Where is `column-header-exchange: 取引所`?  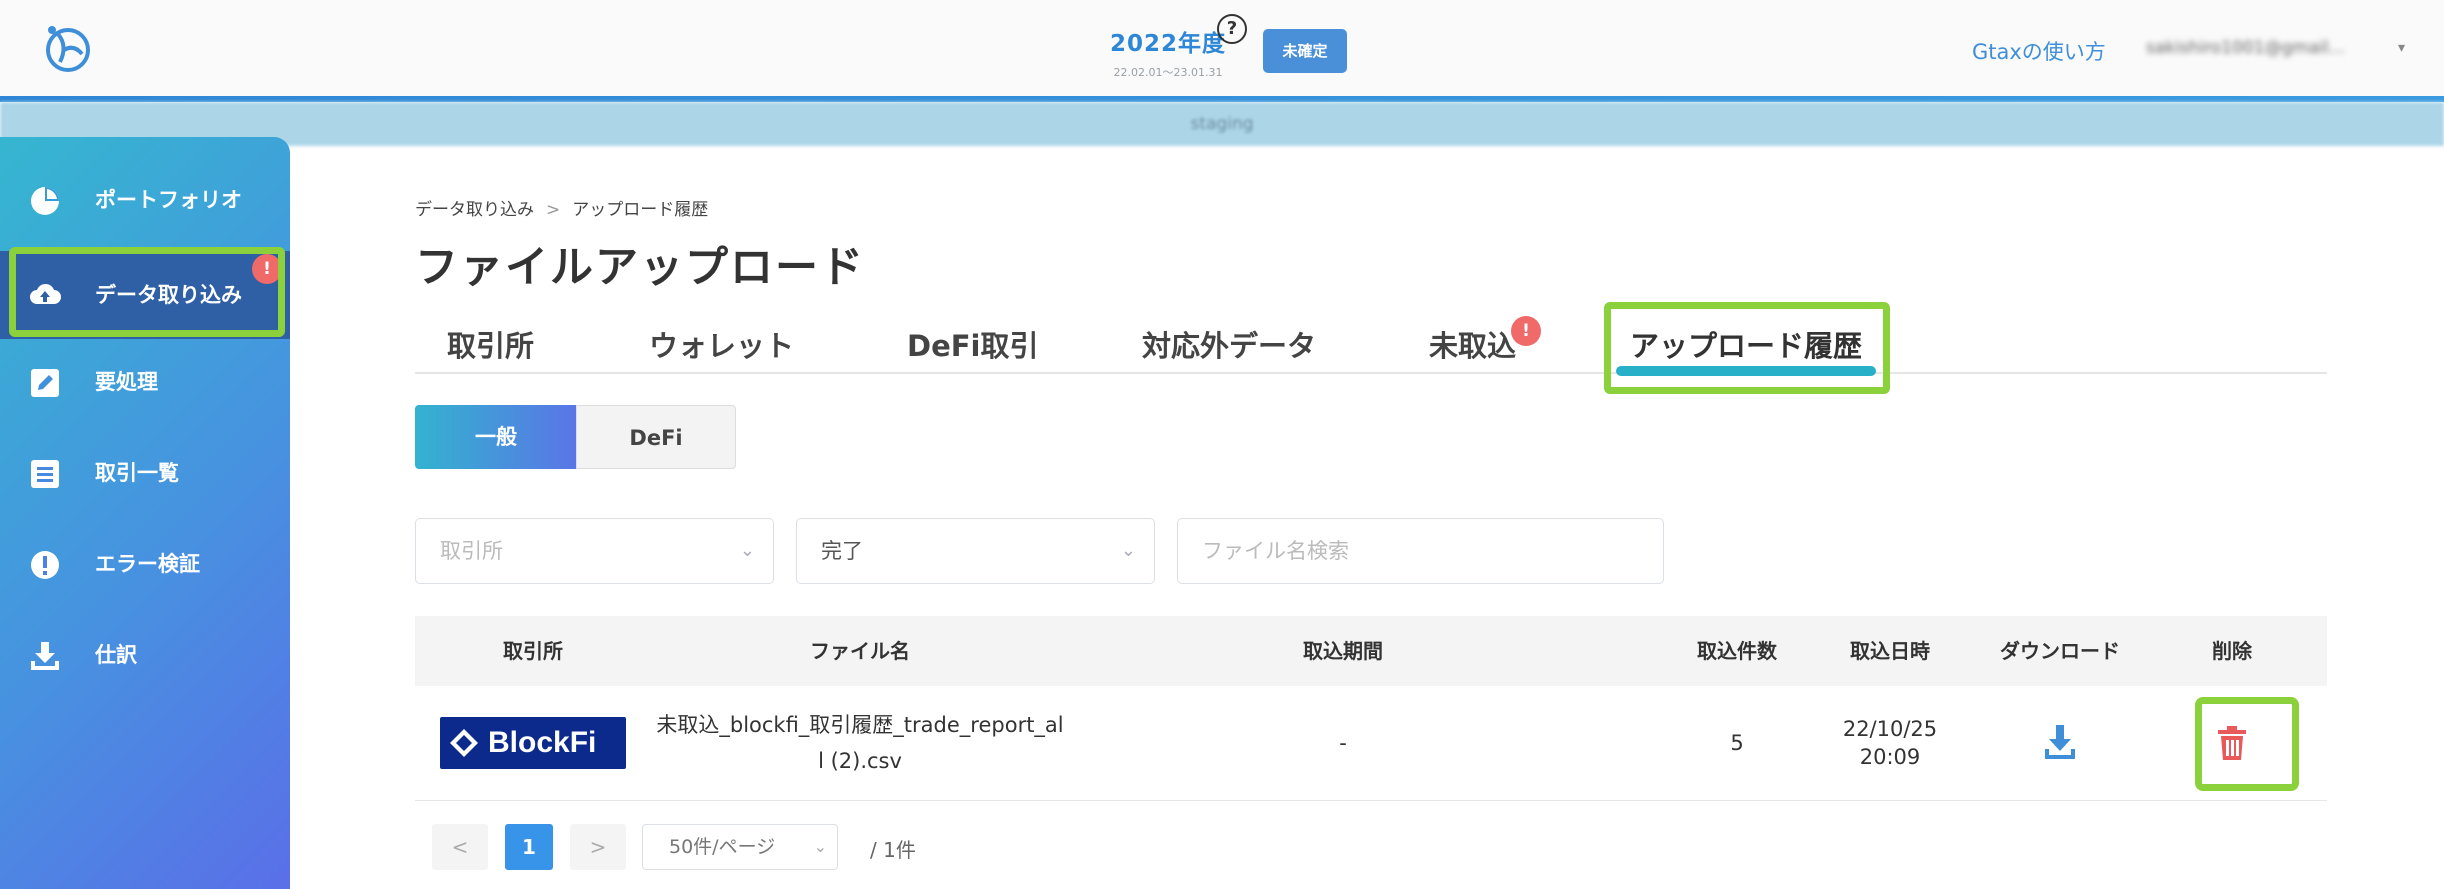
column-header-exchange: 取引所 is located at coordinates (533, 651).